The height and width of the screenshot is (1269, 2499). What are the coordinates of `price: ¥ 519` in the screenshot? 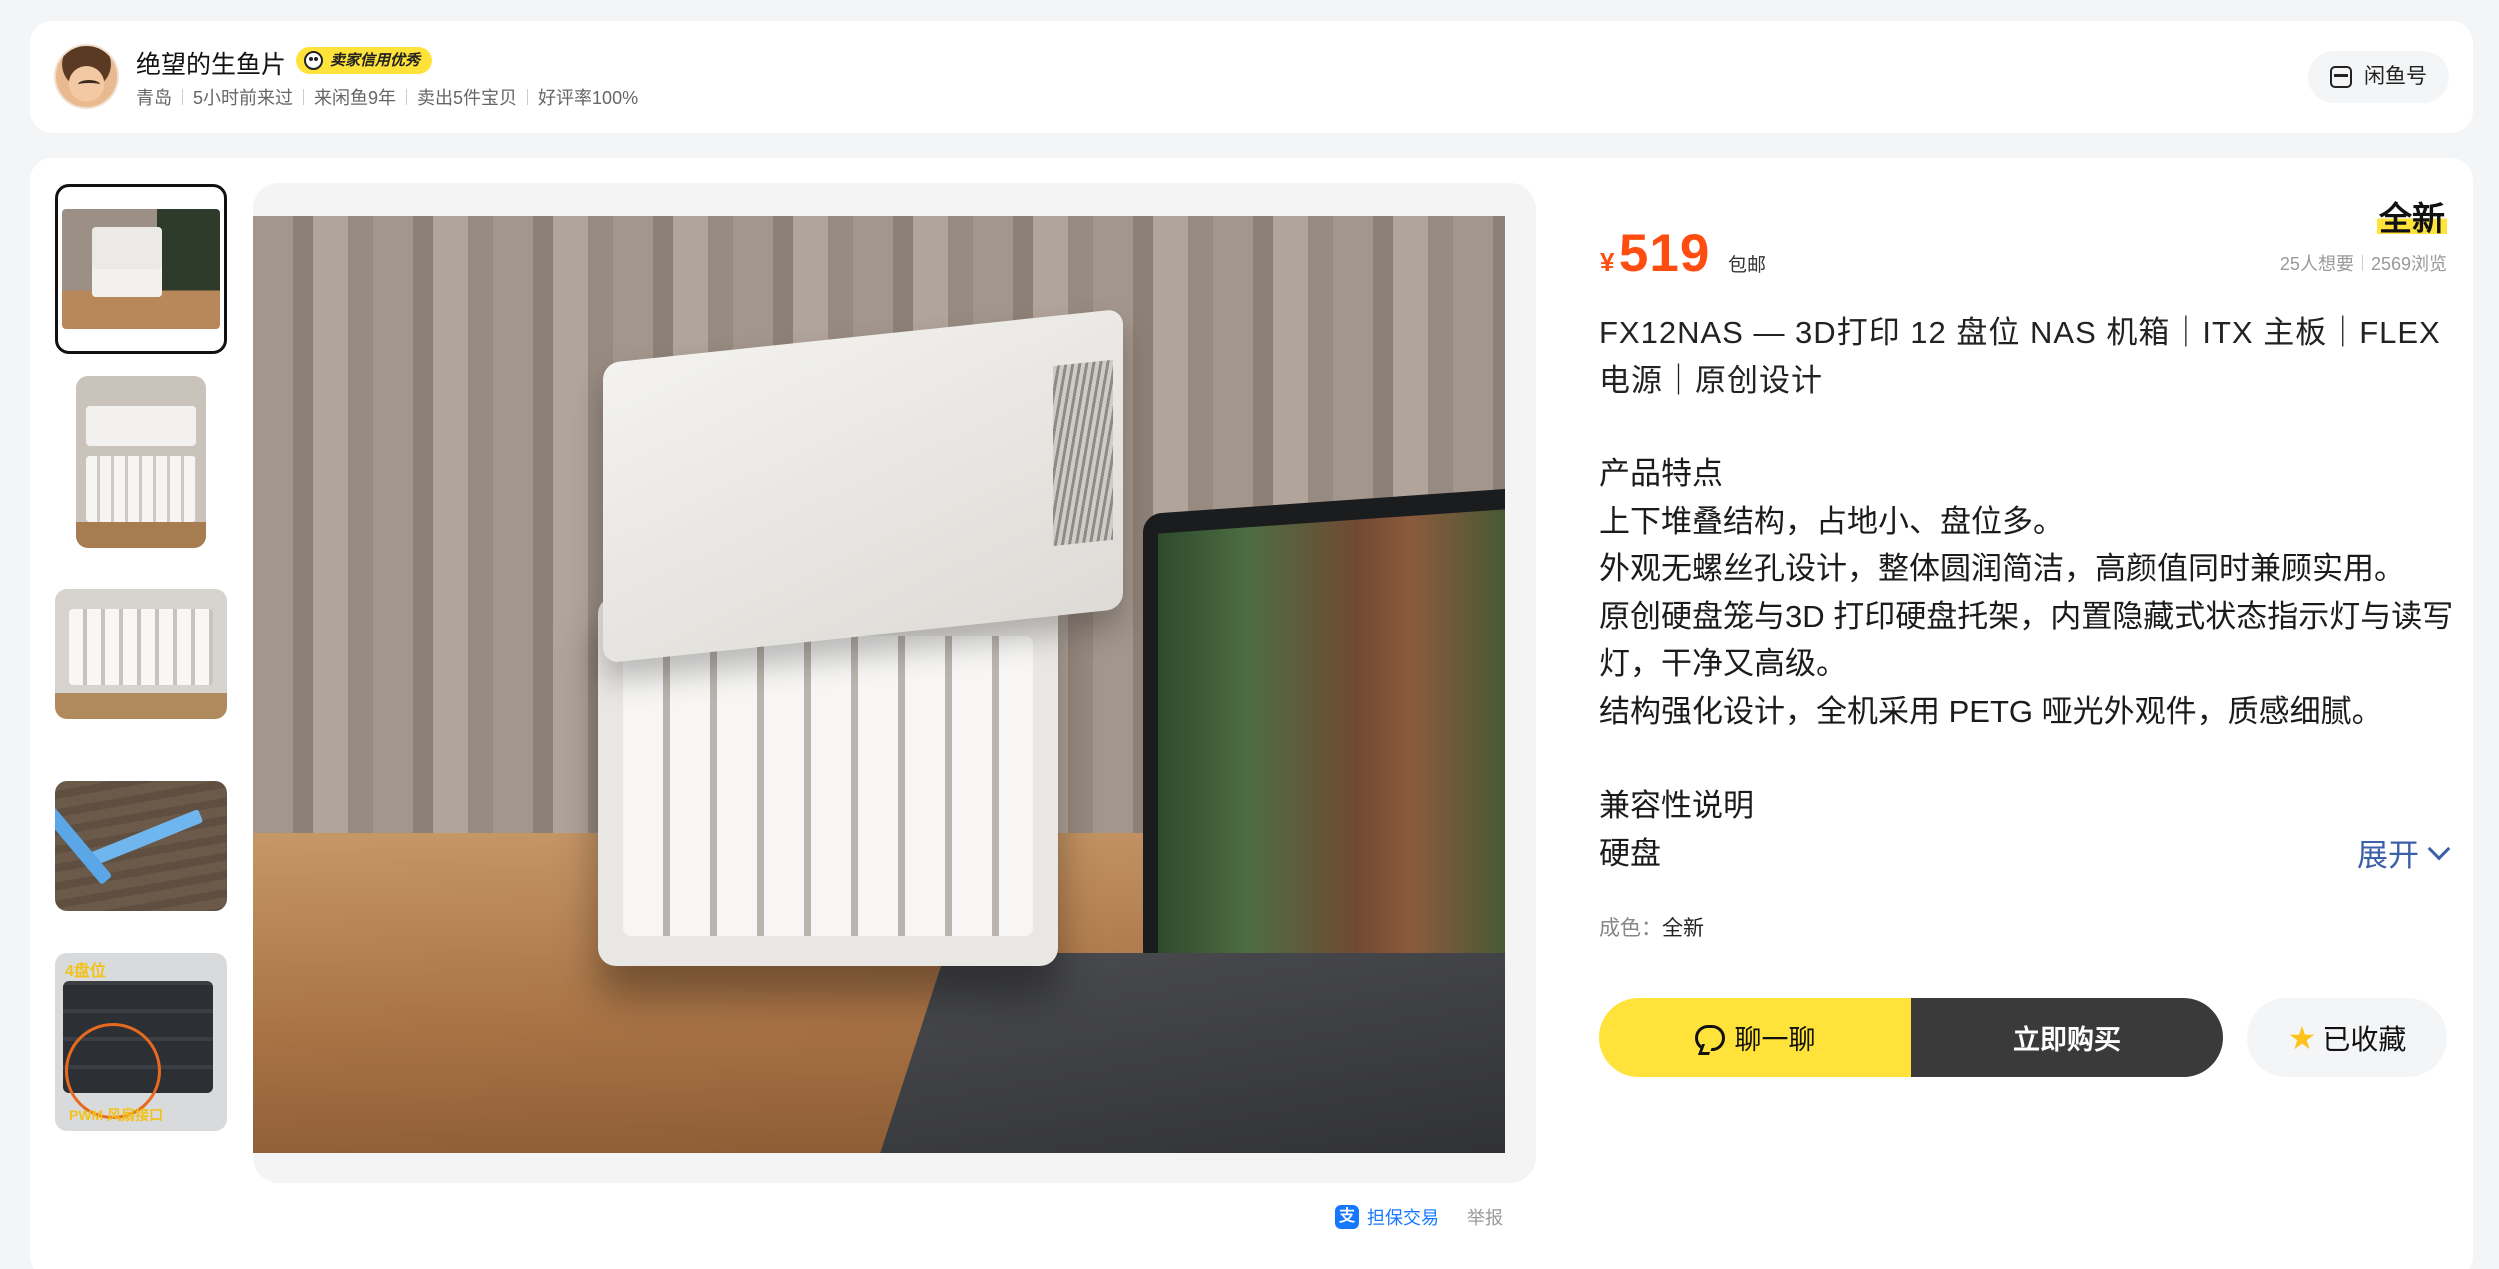 It's located at (1655, 253).